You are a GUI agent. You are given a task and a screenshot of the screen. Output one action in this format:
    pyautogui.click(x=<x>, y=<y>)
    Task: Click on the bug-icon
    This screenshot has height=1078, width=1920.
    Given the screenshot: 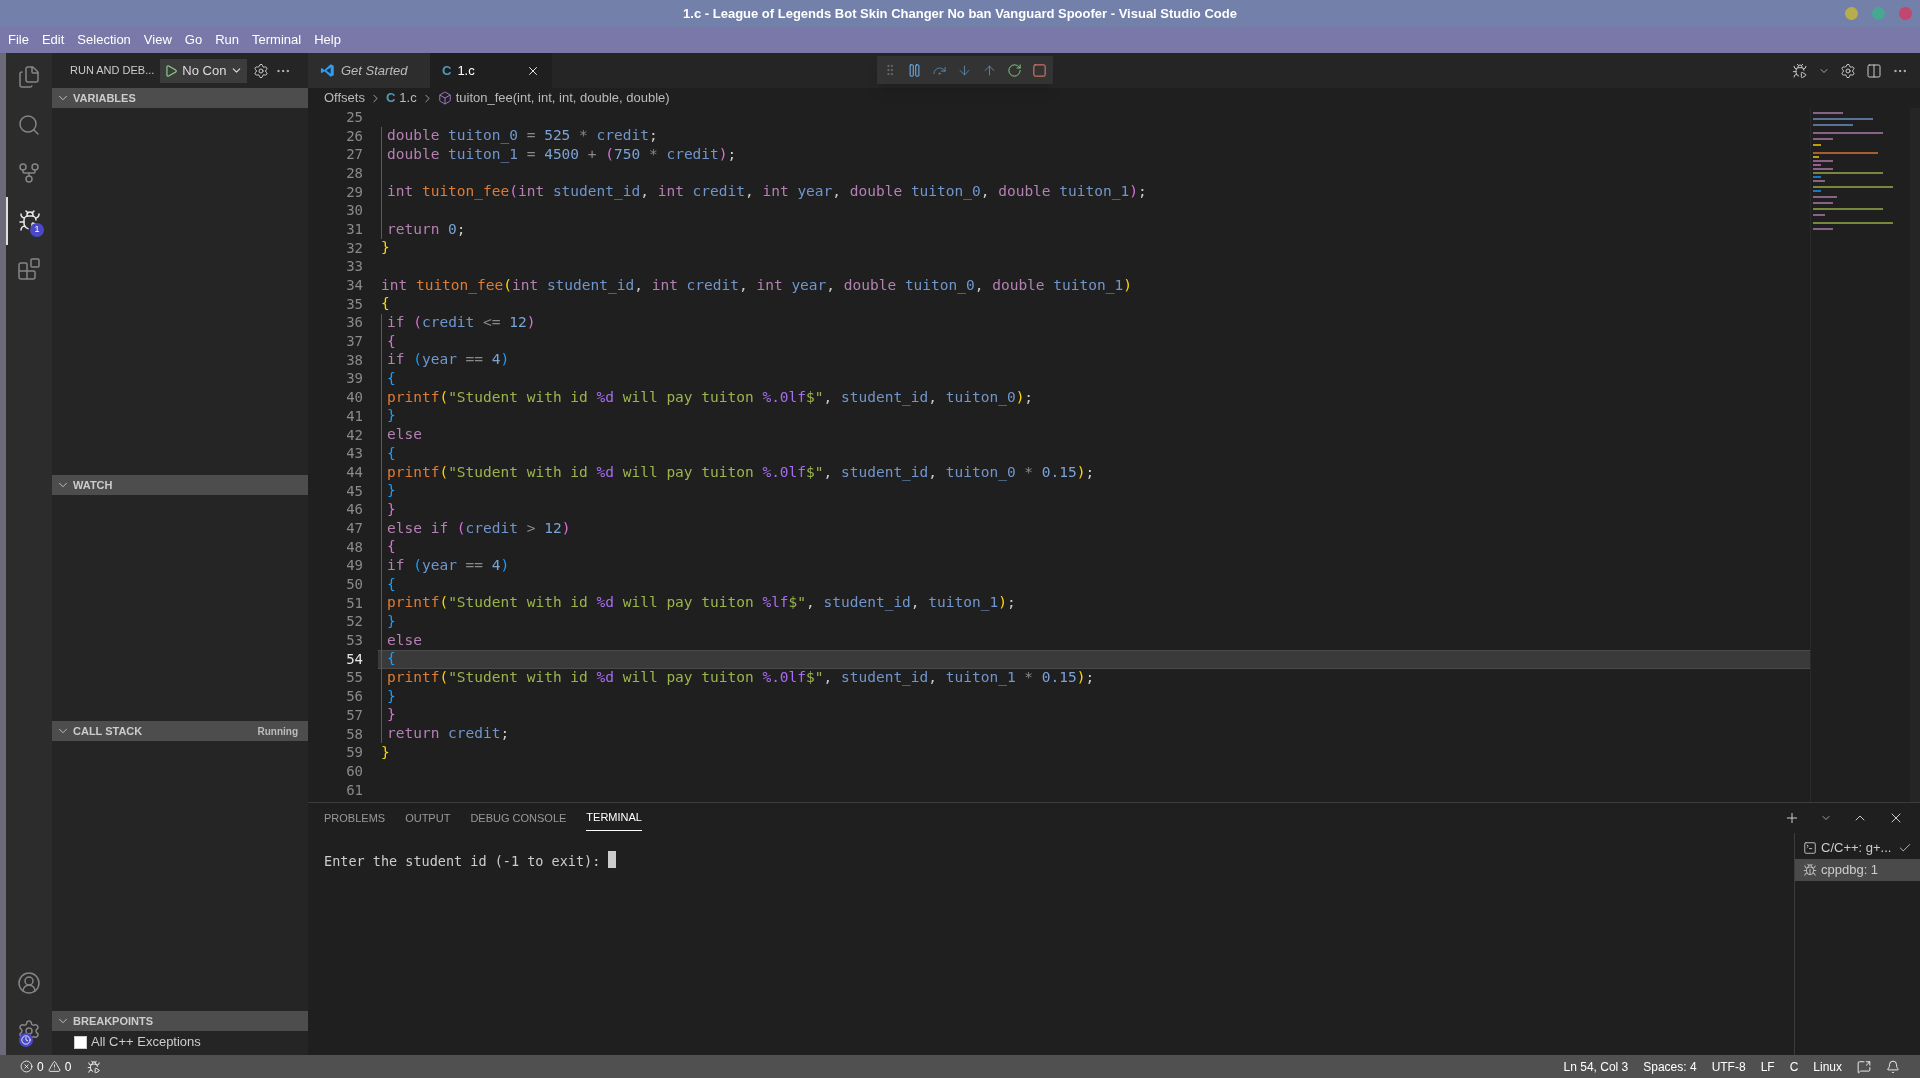 What is the action you would take?
    pyautogui.click(x=1810, y=870)
    